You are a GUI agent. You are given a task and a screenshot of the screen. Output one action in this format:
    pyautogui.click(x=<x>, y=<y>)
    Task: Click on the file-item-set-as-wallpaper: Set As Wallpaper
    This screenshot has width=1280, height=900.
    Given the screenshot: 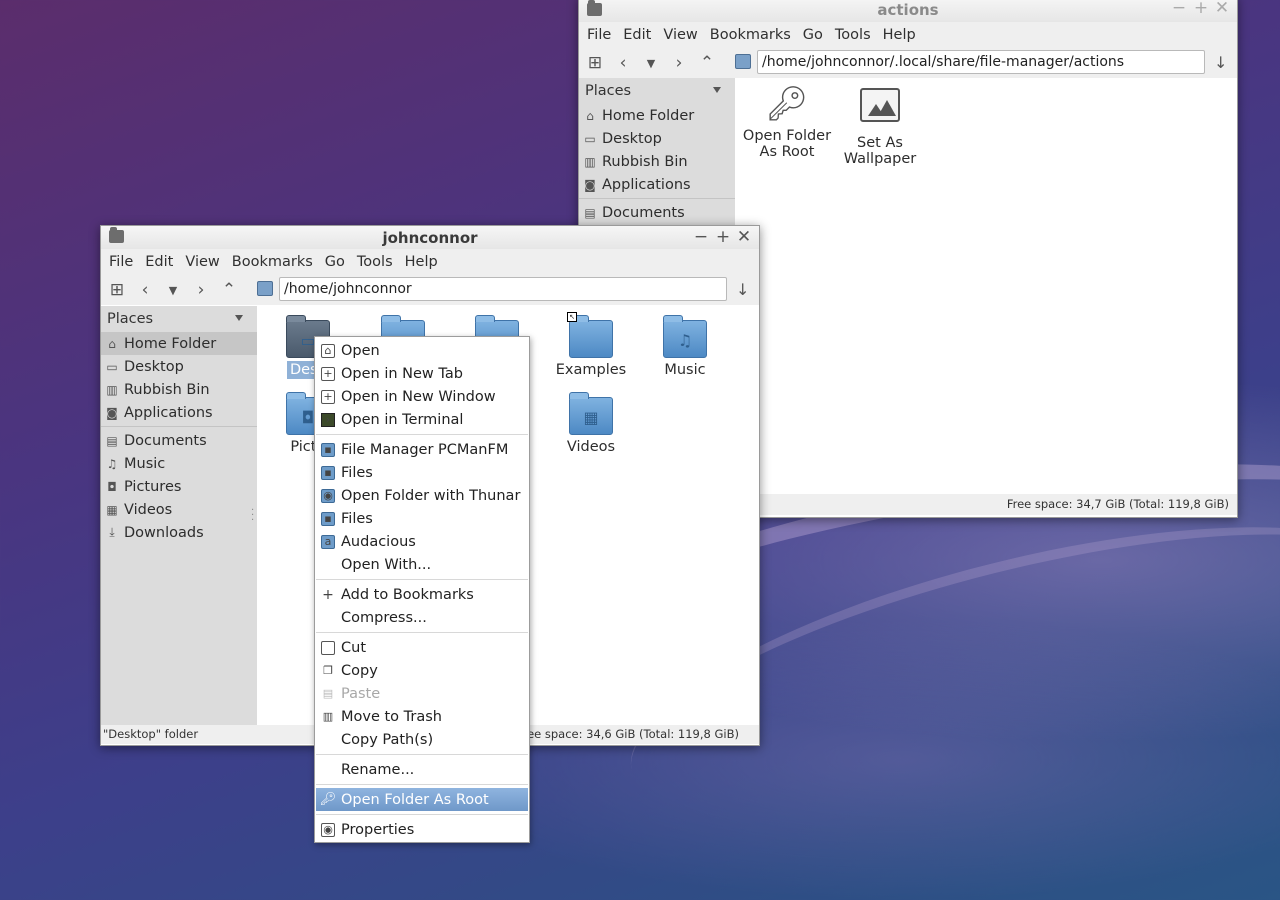 What is the action you would take?
    pyautogui.click(x=880, y=127)
    